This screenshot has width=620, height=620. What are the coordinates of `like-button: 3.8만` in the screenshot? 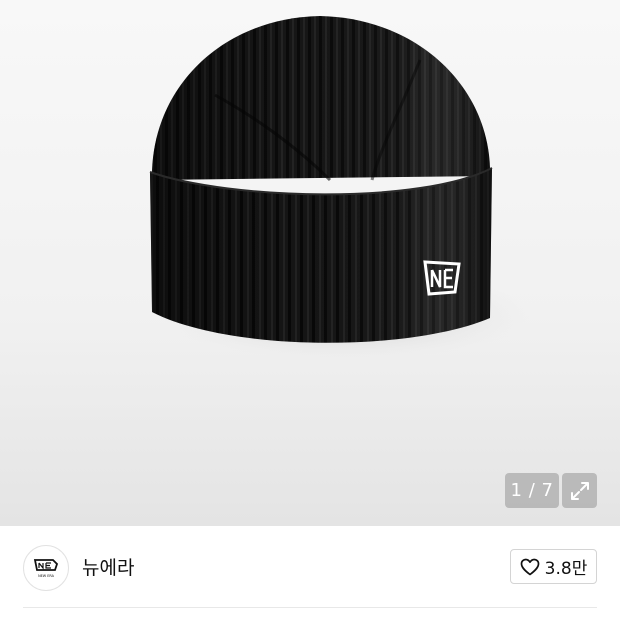 It's located at (553, 566).